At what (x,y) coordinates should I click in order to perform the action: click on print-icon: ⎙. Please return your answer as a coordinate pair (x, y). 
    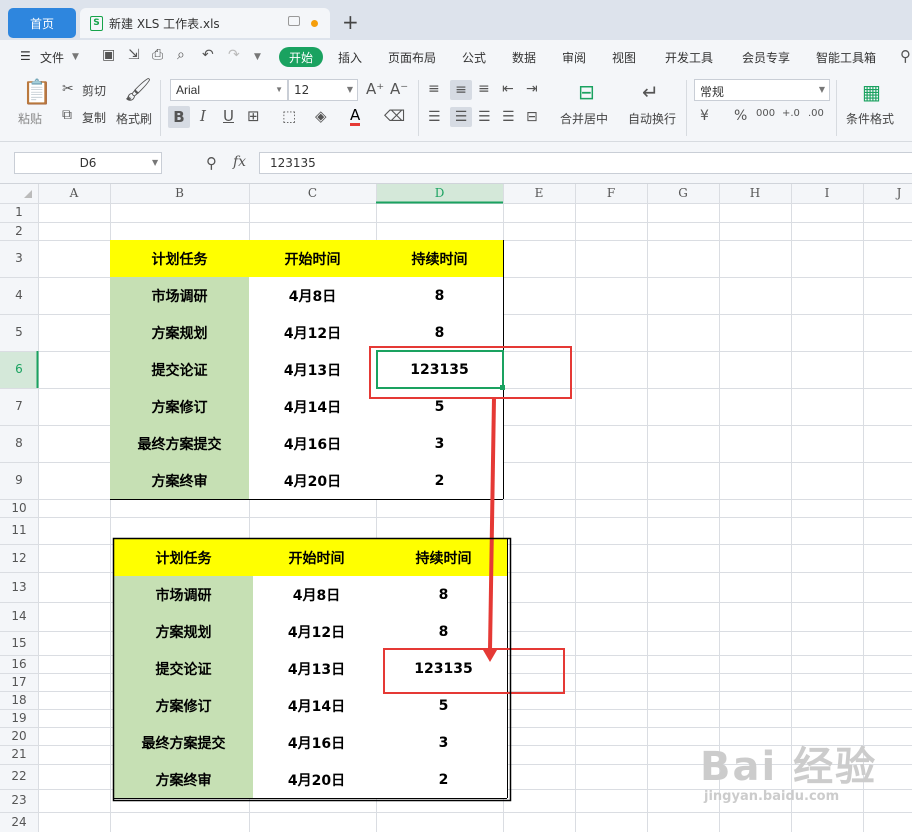
    Looking at the image, I should click on (157, 55).